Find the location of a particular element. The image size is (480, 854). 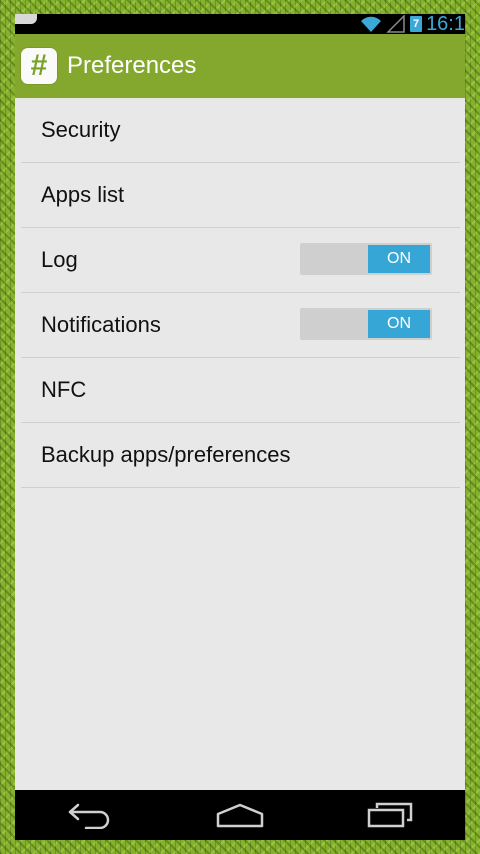

hash-icon: # is located at coordinates (39, 65).